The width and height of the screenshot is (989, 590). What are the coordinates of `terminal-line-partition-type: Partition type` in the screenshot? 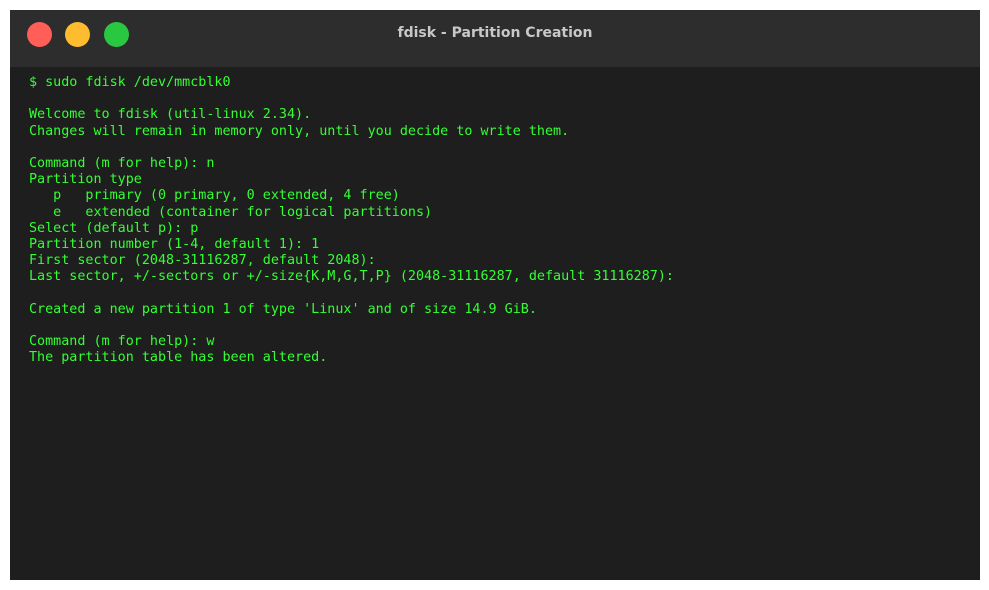 It's located at (85, 180).